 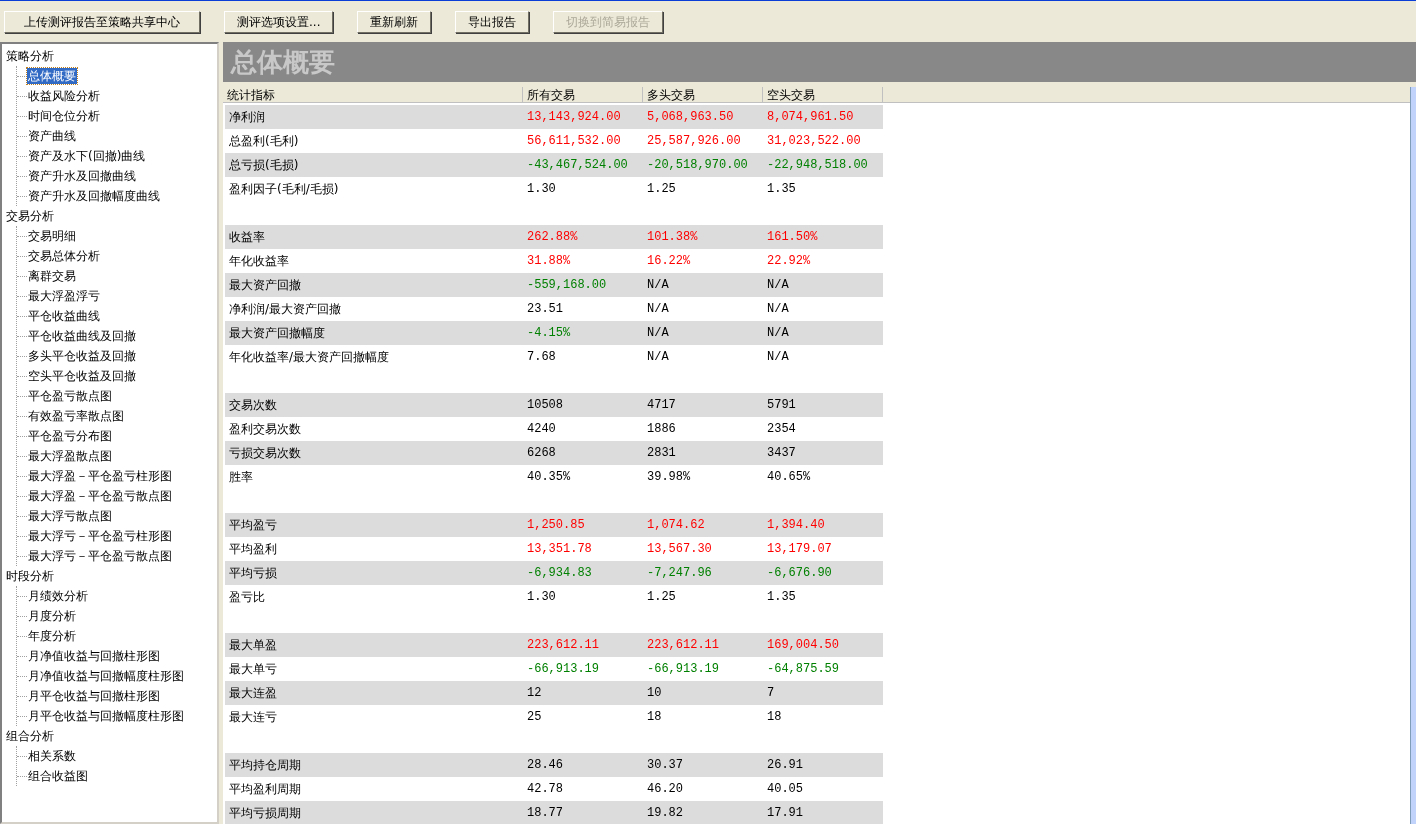 What do you see at coordinates (789, 477) in the screenshot?
I see `table-cell-text: 40.65%` at bounding box center [789, 477].